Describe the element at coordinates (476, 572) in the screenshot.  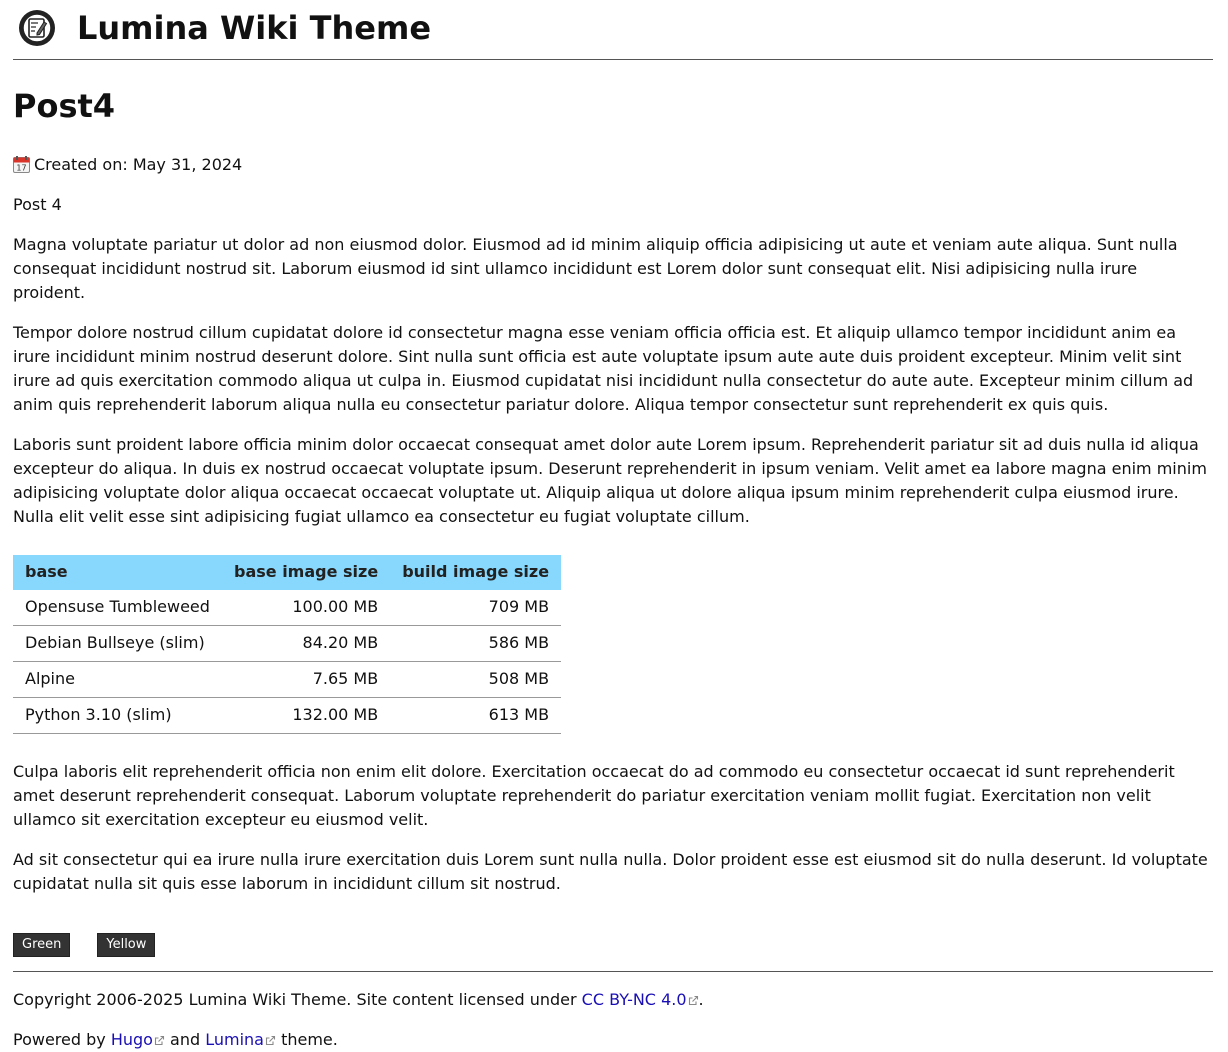
I see `column-header-build-image-size: build image size` at that location.